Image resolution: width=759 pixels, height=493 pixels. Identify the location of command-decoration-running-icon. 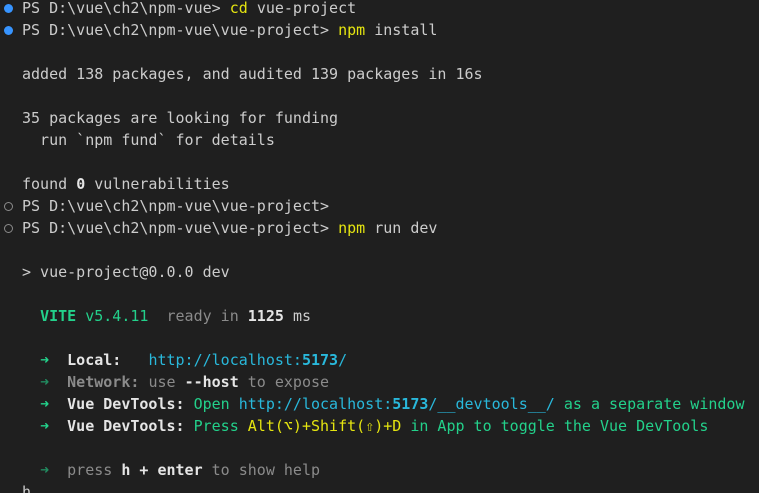
(8, 228).